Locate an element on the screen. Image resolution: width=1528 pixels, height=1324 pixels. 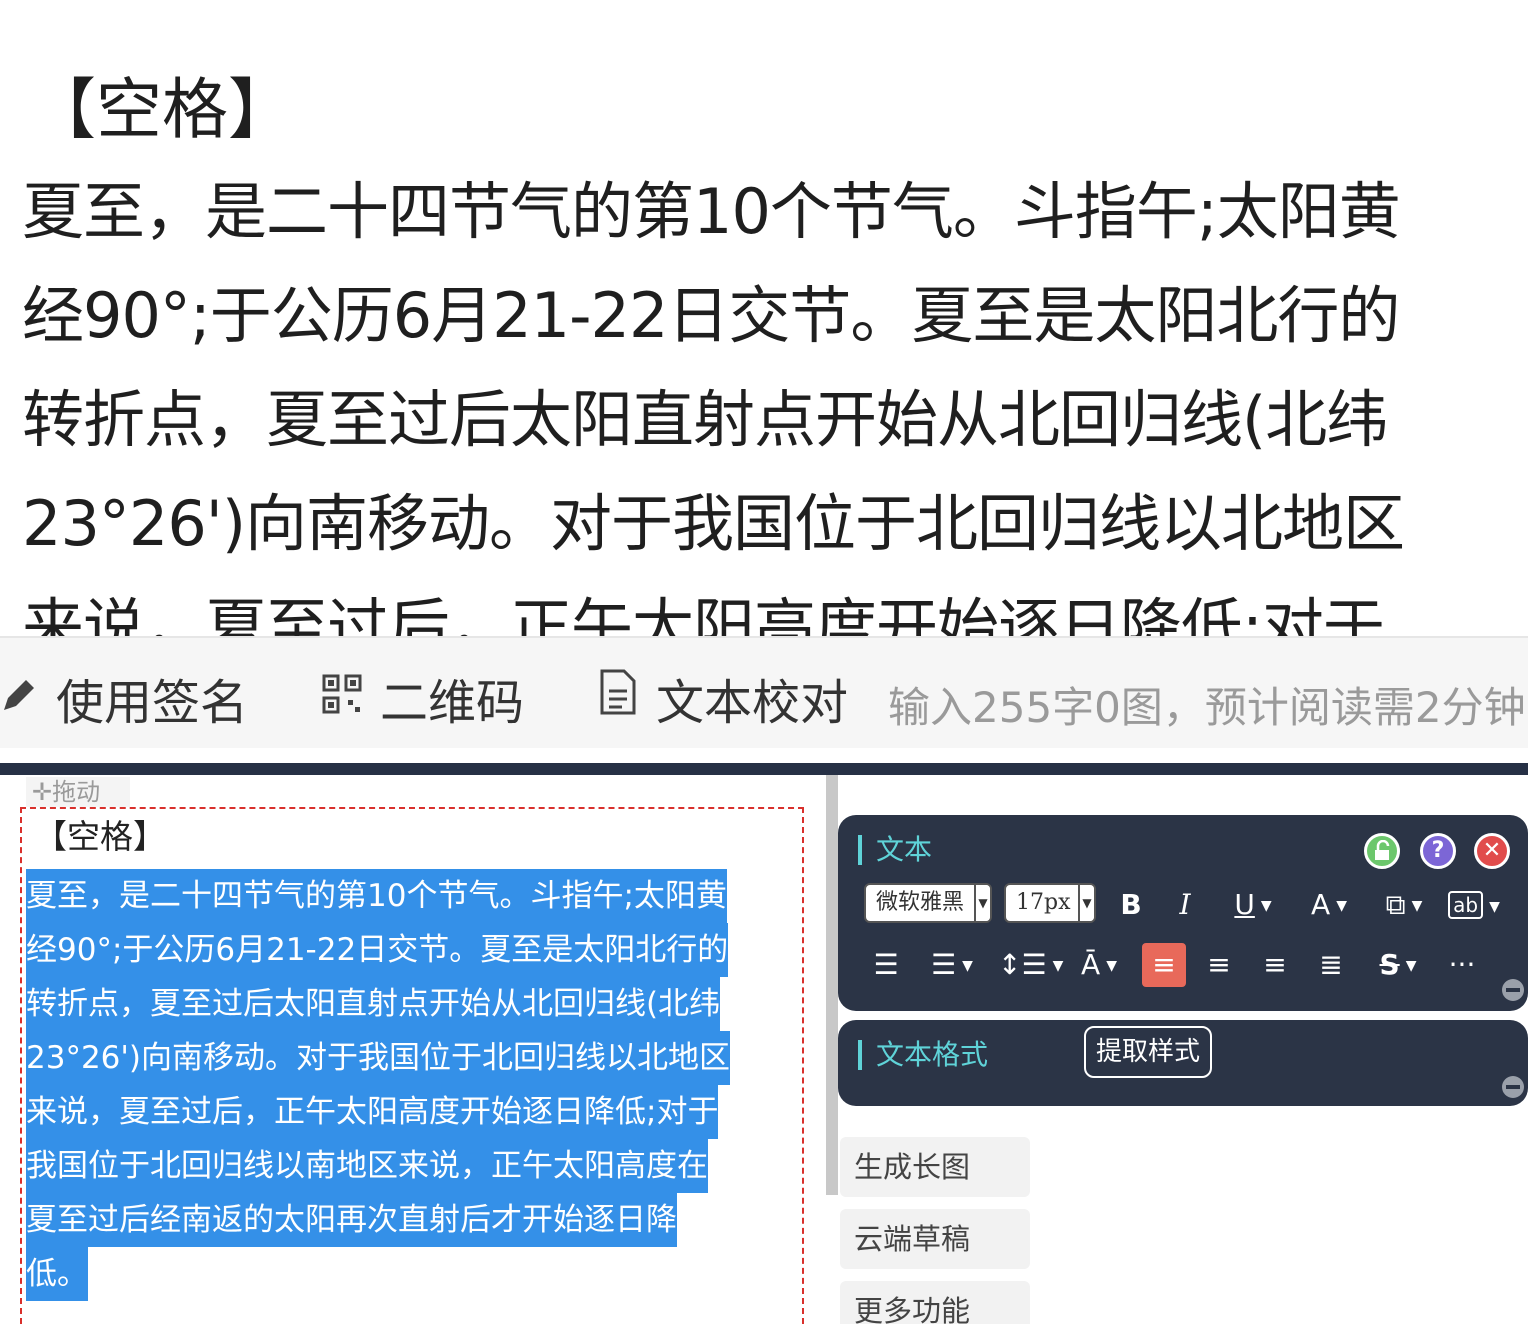
align-center-icon: ≡ is located at coordinates (1219, 964).